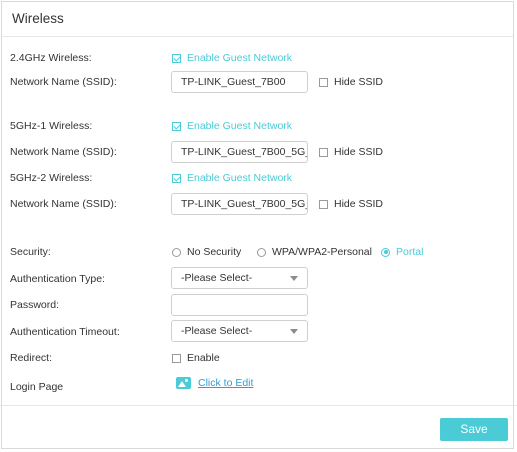  What do you see at coordinates (63, 82) in the screenshot?
I see `band24-ssid-label: Network Name (SSID):` at bounding box center [63, 82].